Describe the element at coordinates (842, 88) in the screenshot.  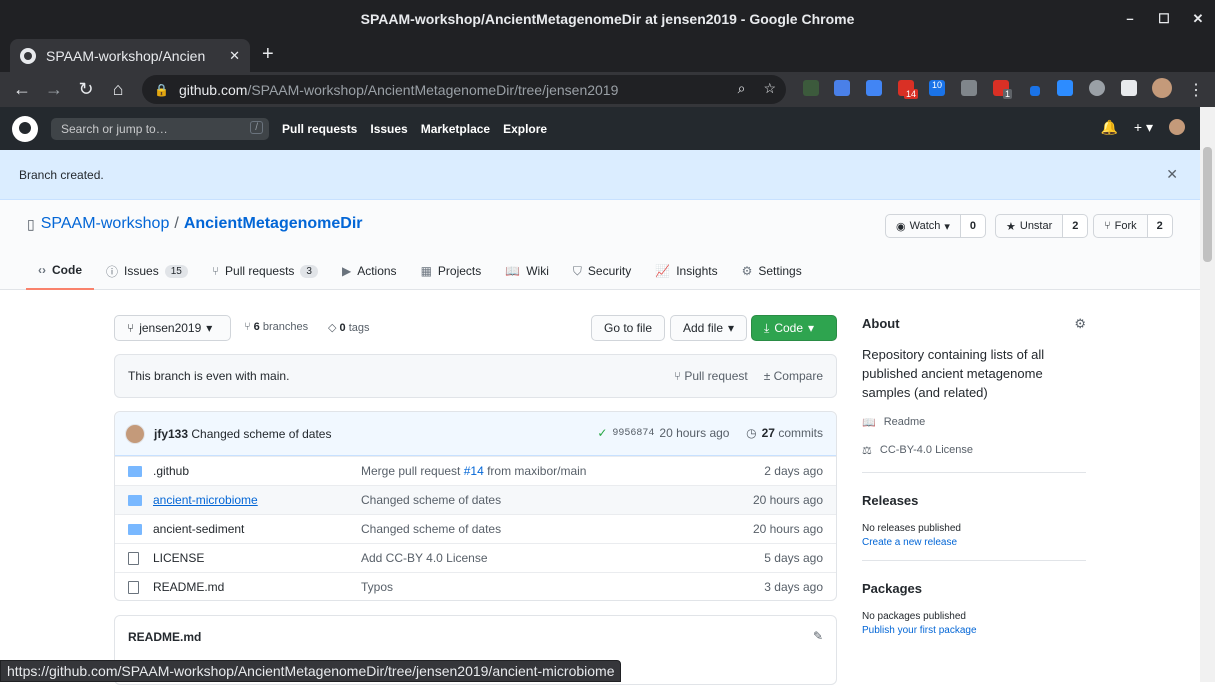
I see `extension-docs-icon` at that location.